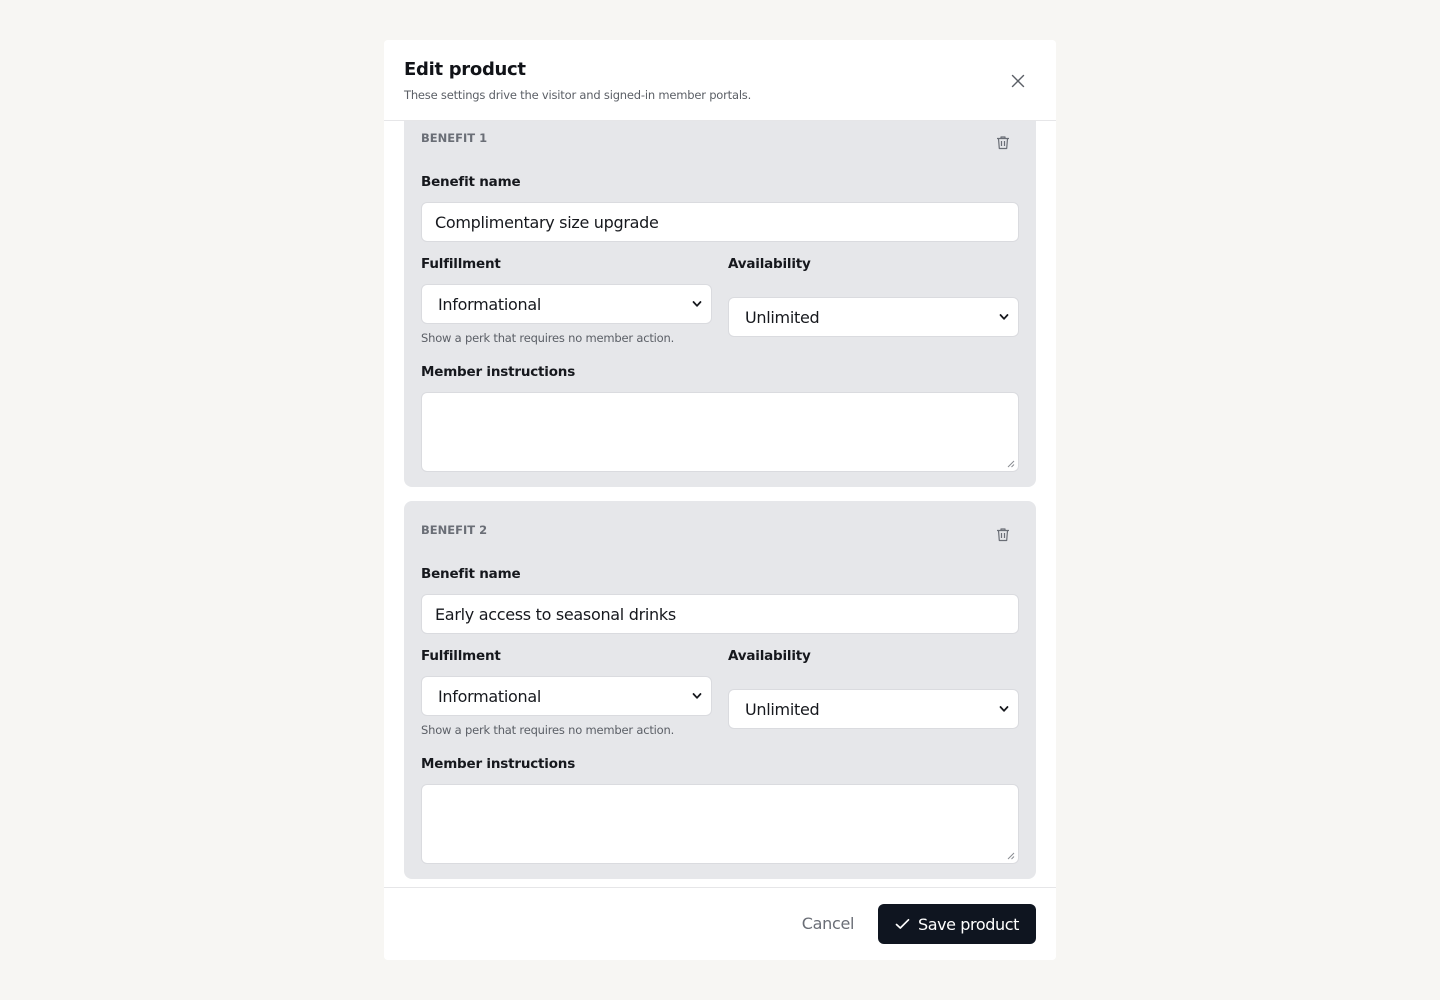 The height and width of the screenshot is (1000, 1440). I want to click on save-product-button: Save product, so click(957, 924).